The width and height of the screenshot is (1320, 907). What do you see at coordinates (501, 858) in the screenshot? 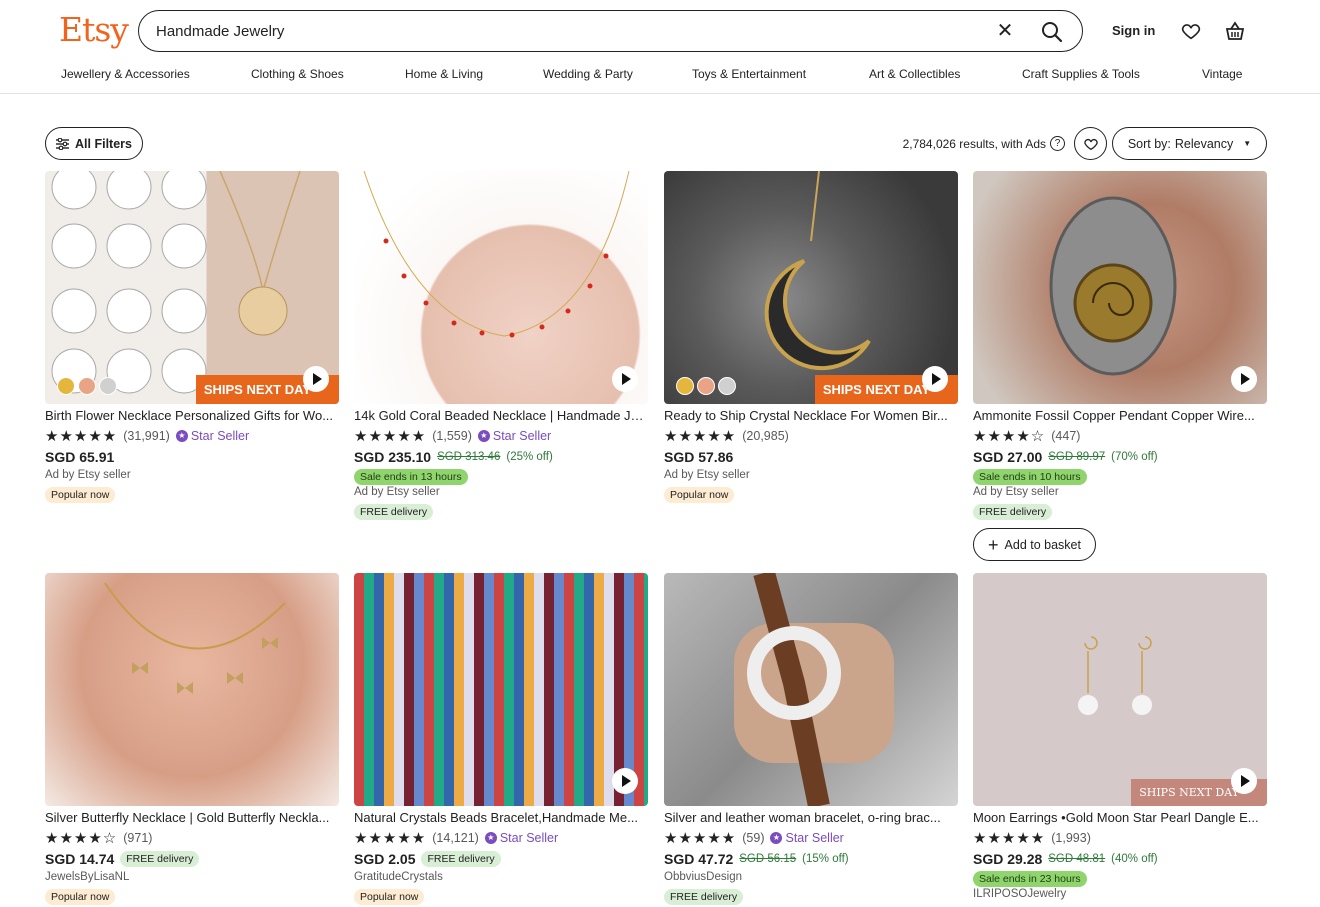
I see `price-row: SGD 2.05 FREE delivery` at bounding box center [501, 858].